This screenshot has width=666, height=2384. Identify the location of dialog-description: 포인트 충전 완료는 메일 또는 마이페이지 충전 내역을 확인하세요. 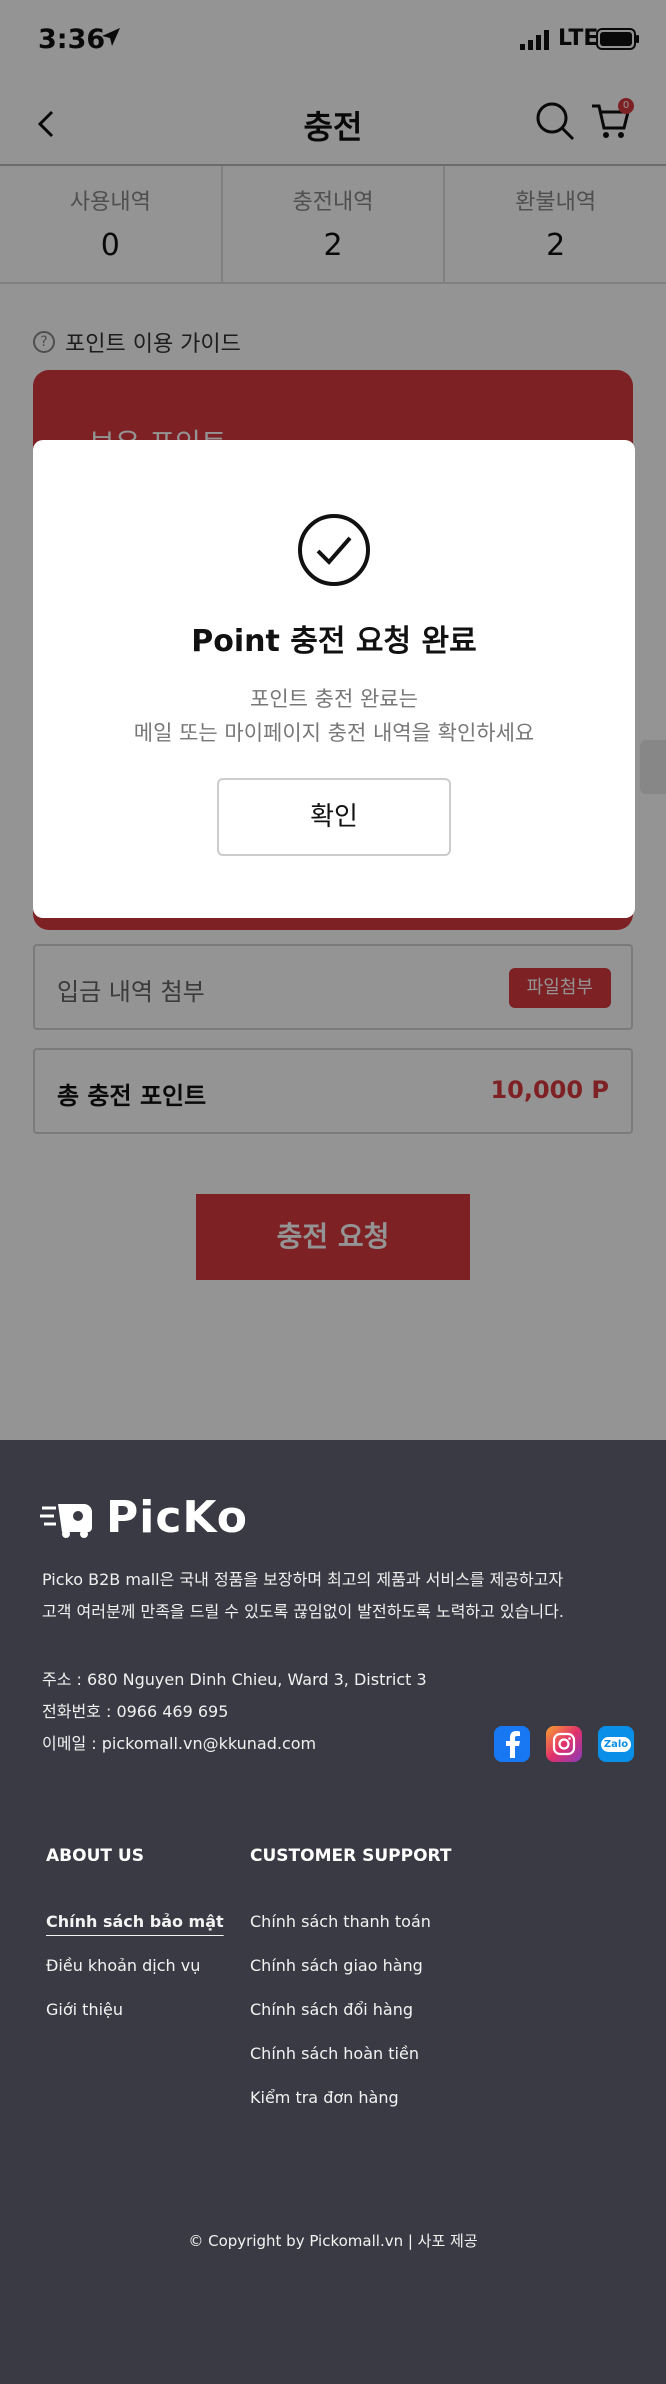
(334, 716).